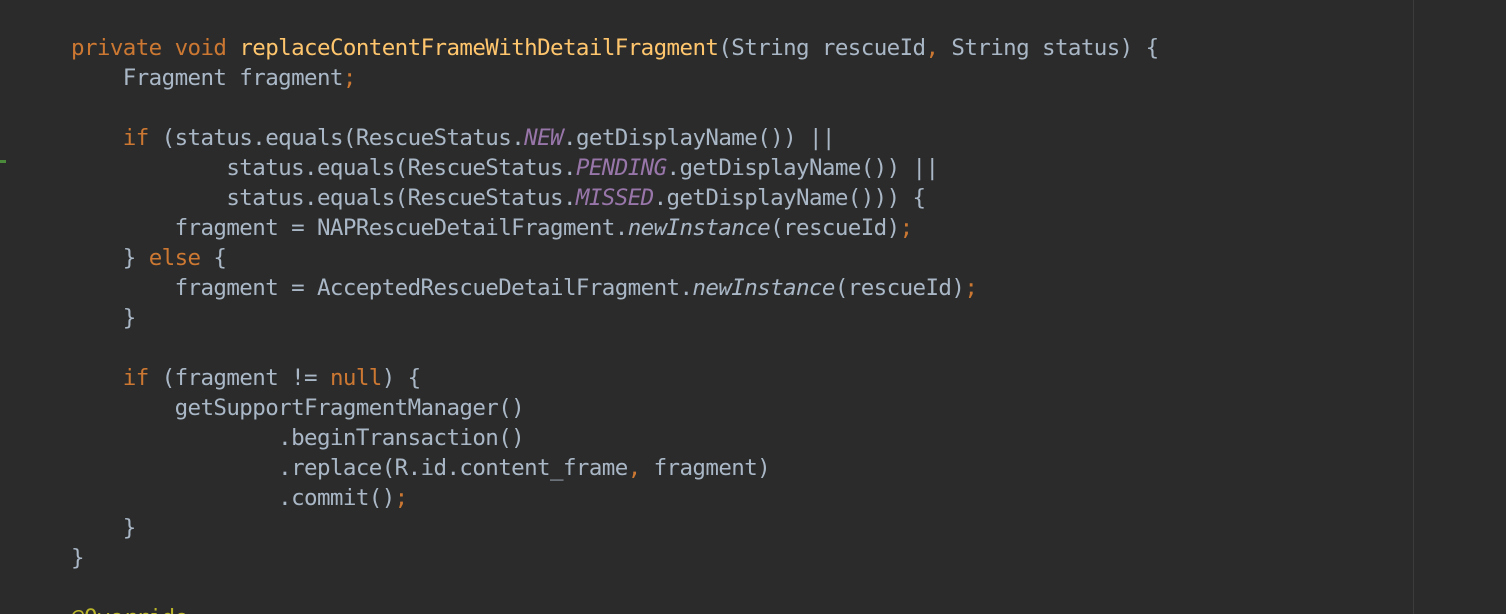  What do you see at coordinates (615, 378) in the screenshot?
I see `code-line: if (fragment != null) {` at bounding box center [615, 378].